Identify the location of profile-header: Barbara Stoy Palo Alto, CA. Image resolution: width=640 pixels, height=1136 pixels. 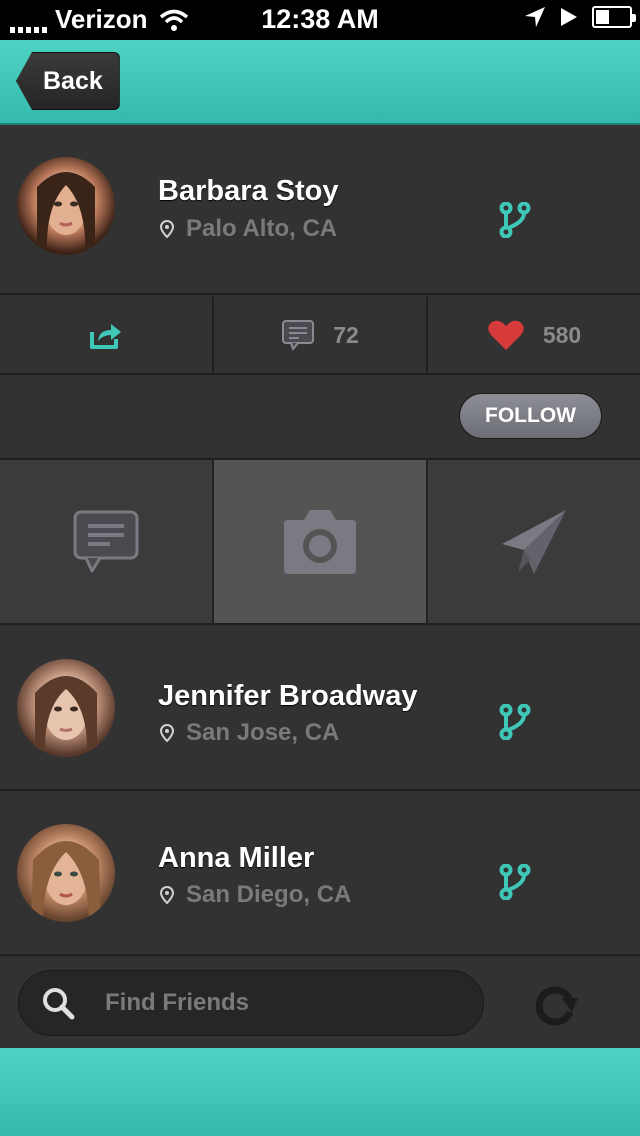
(320, 210).